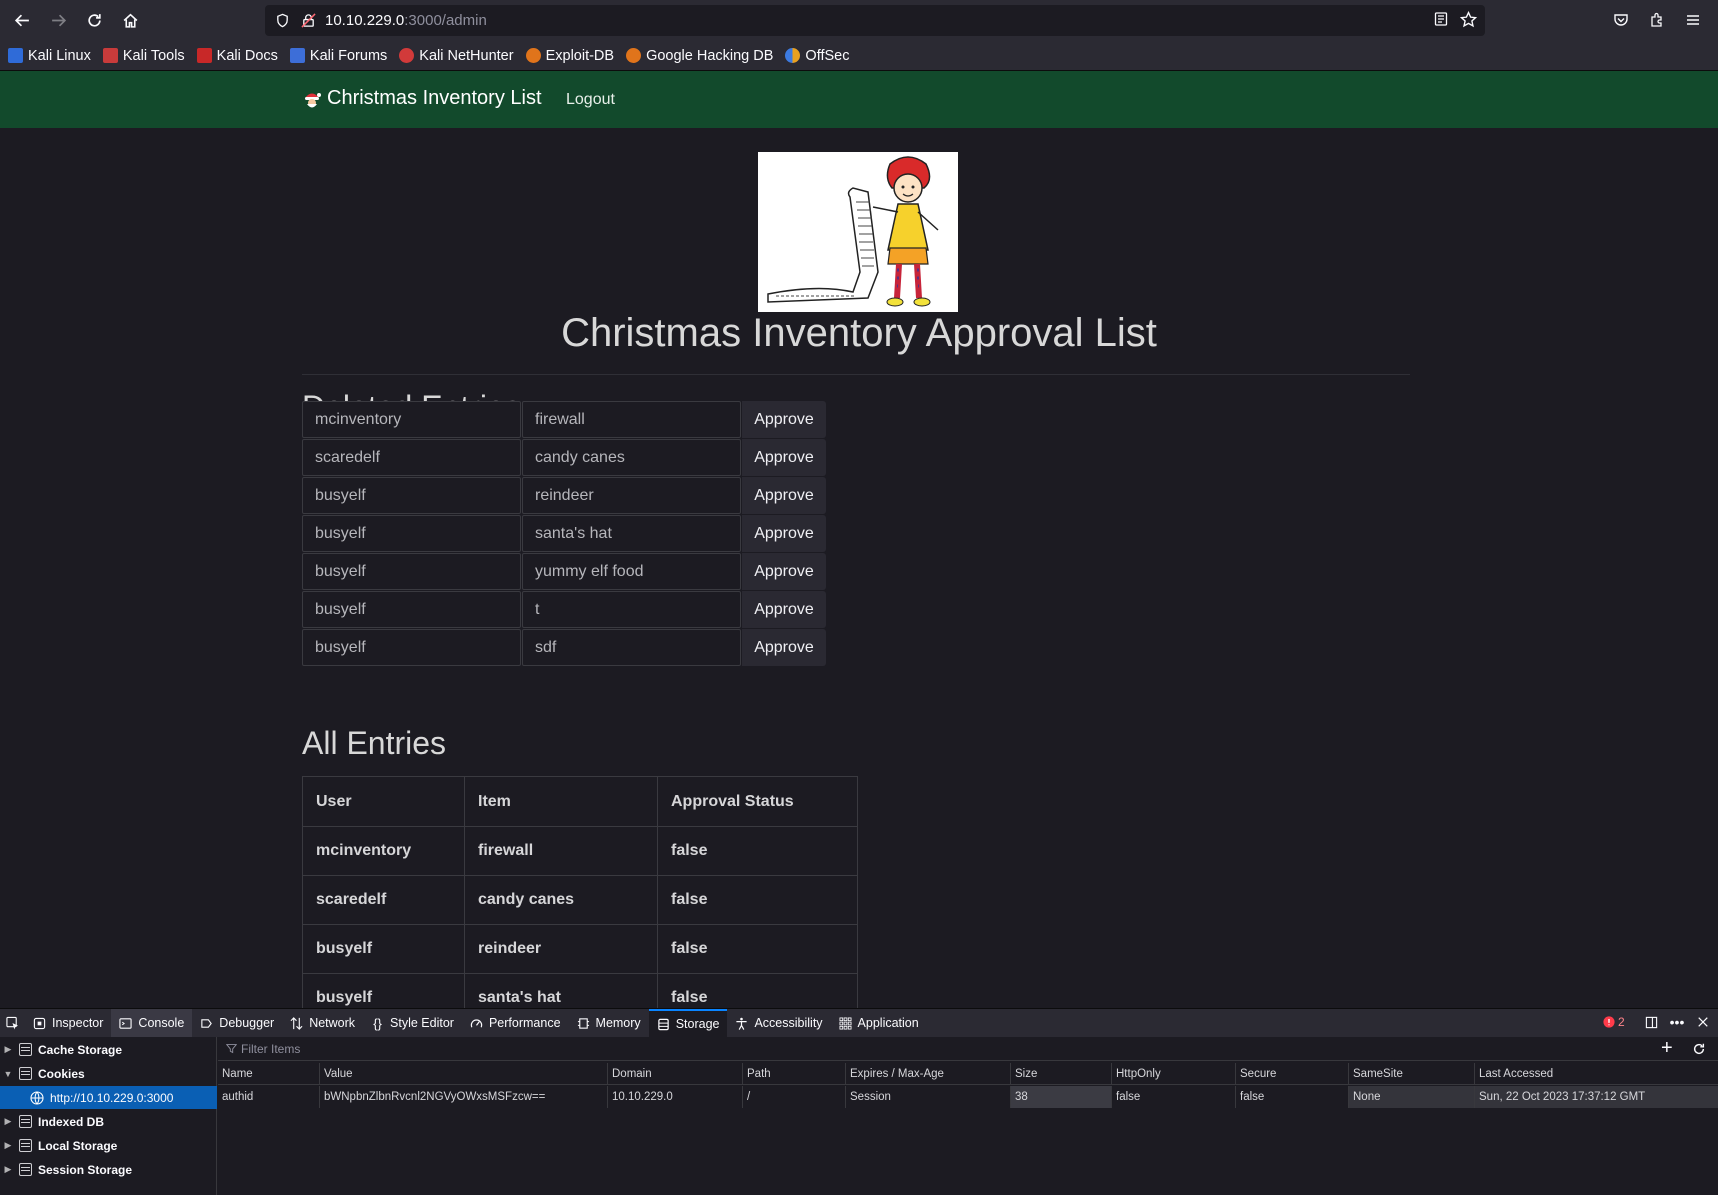 The image size is (1718, 1195). What do you see at coordinates (1693, 20) in the screenshot?
I see `menu-icon` at bounding box center [1693, 20].